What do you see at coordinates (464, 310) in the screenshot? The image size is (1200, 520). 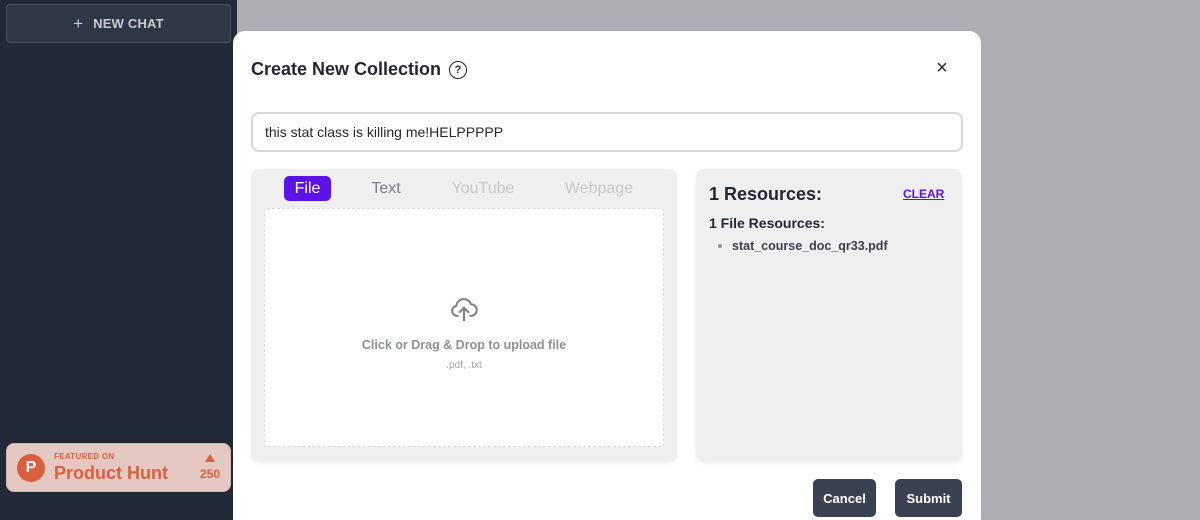 I see `cloud-upload-icon` at bounding box center [464, 310].